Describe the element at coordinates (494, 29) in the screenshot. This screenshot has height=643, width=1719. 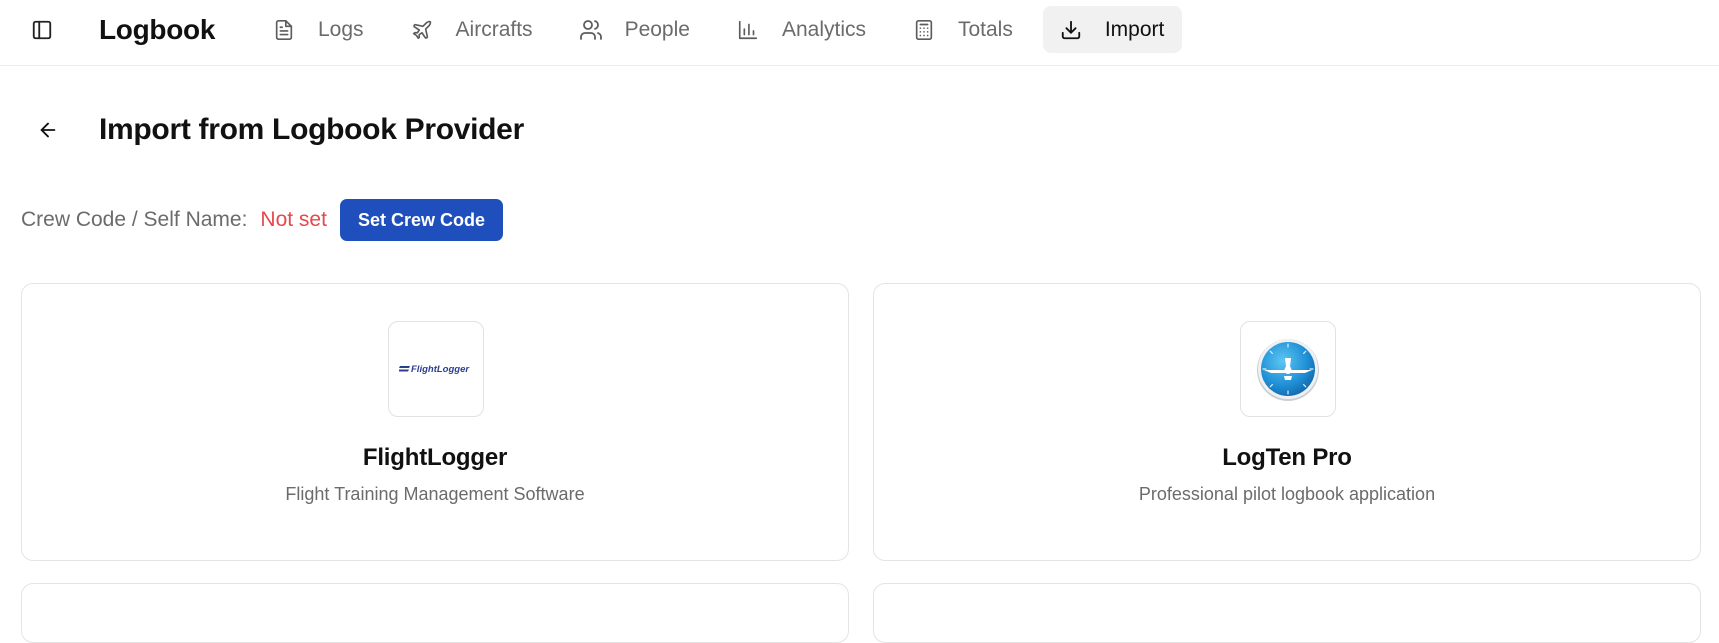
I see `nav-item-label: Aircrafts` at that location.